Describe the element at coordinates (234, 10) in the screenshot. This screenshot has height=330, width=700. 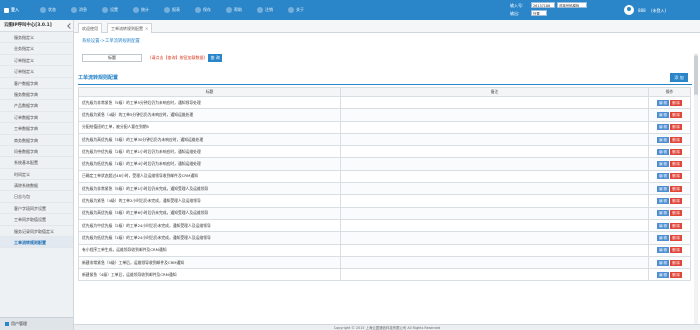
I see `toolbar-item-help: 帮助` at that location.